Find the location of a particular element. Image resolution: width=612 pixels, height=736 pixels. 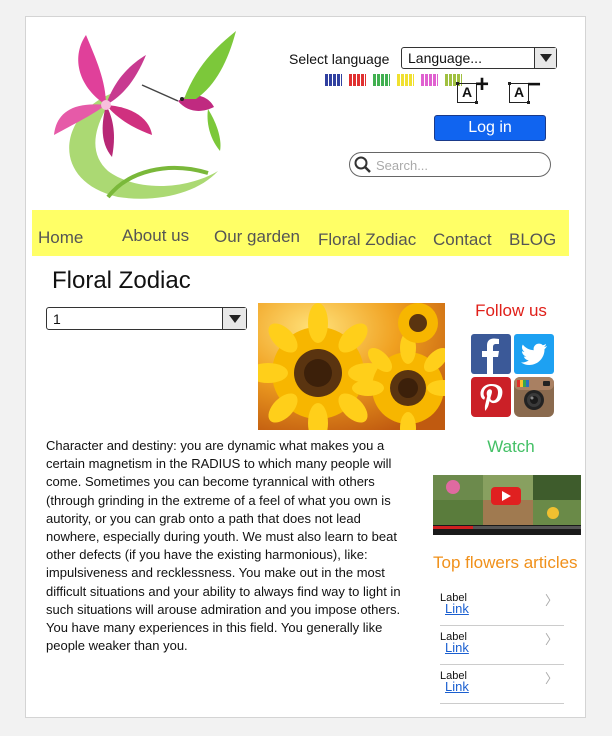

search-icon is located at coordinates (362, 164).